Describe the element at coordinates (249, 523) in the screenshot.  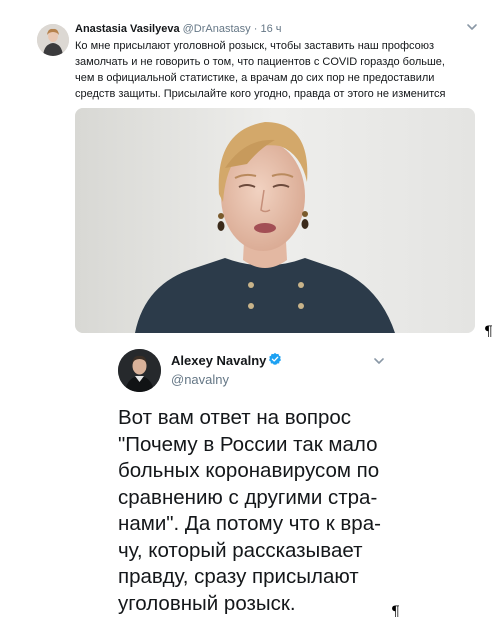
I see `tweet-text-line: нами". Да потому что к вра-` at that location.